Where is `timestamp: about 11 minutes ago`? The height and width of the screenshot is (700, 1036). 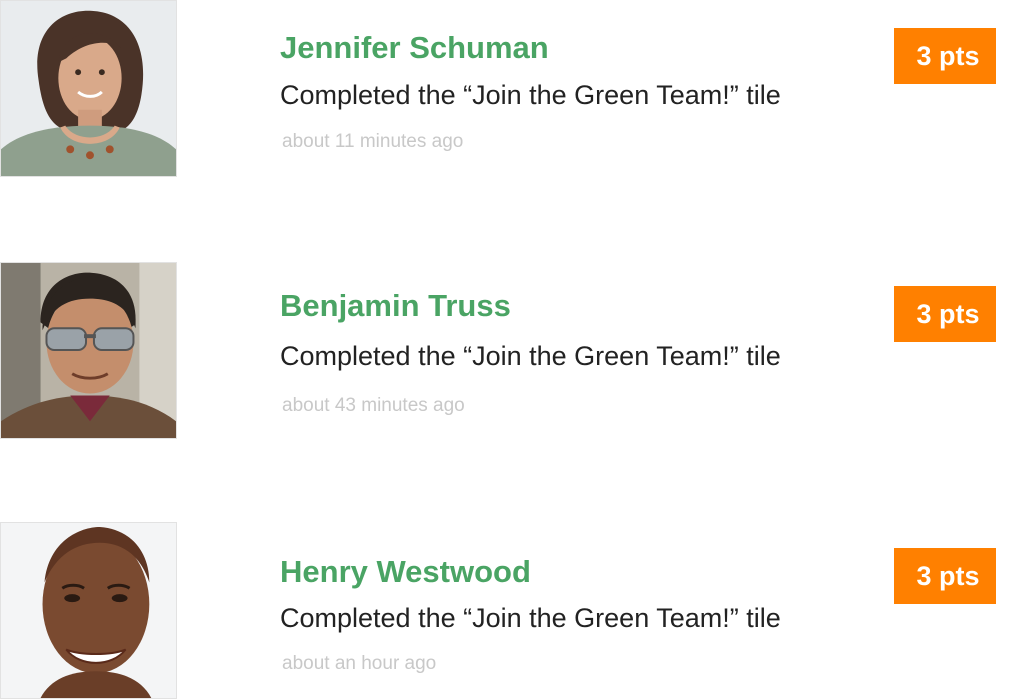
timestamp: about 11 minutes ago is located at coordinates (373, 141).